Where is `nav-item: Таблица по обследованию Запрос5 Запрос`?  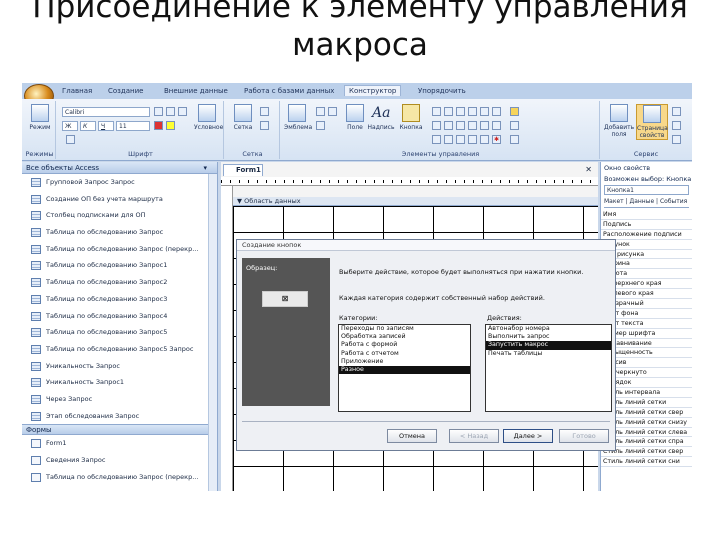 nav-item: Таблица по обследованию Запрос5 Запрос is located at coordinates (119, 349).